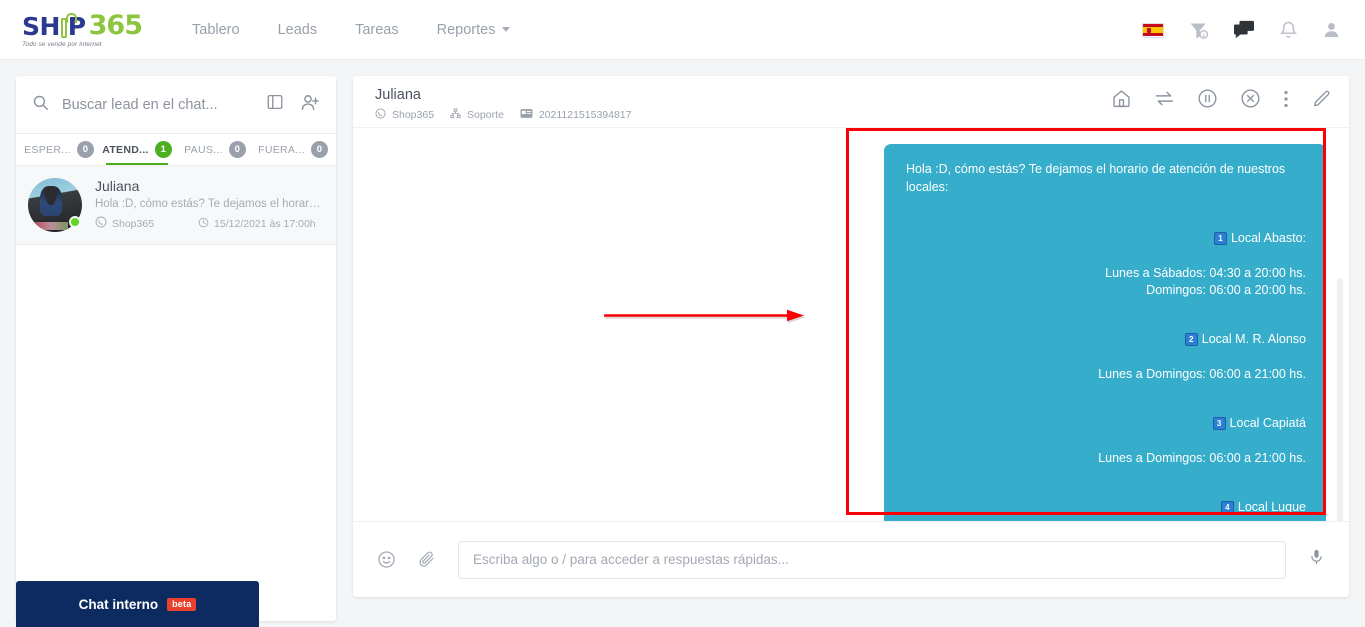  I want to click on conversation-department-label: Soporte, so click(485, 115).